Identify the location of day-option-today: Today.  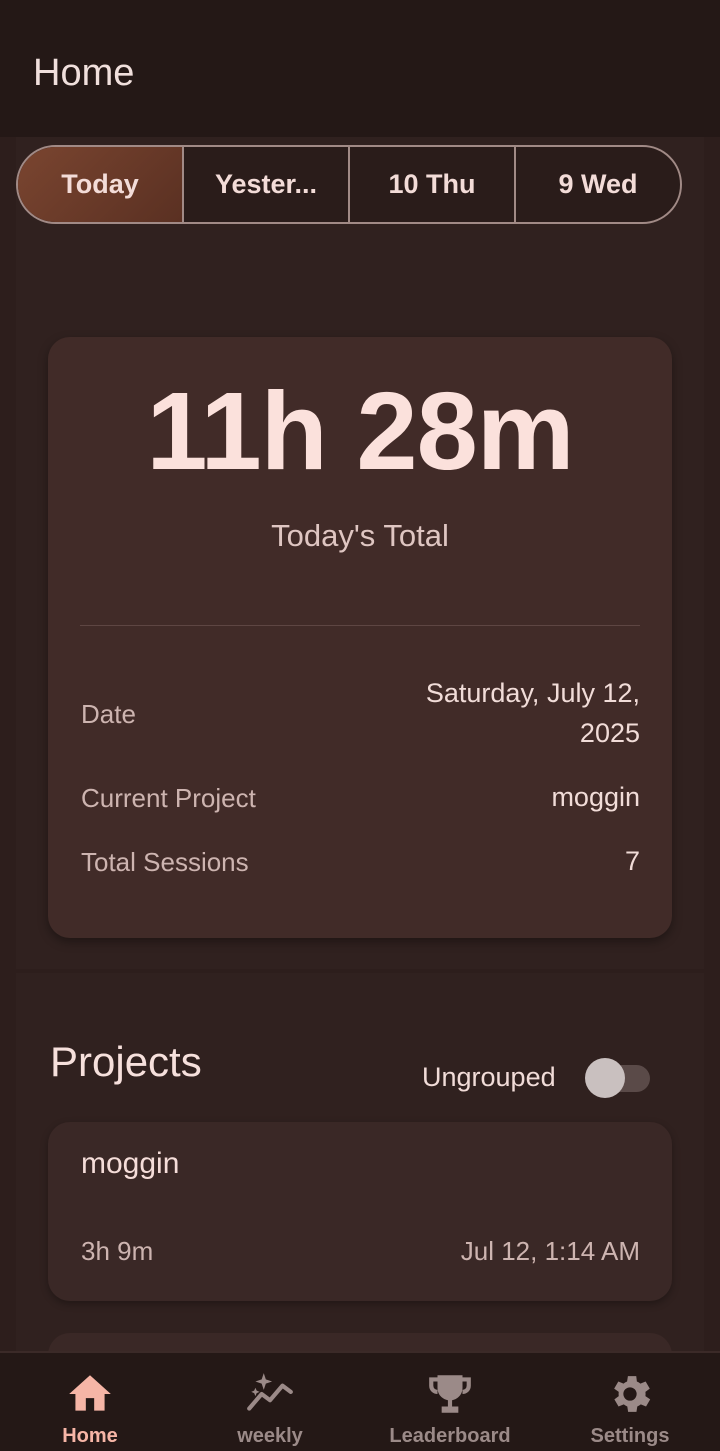
(101, 184).